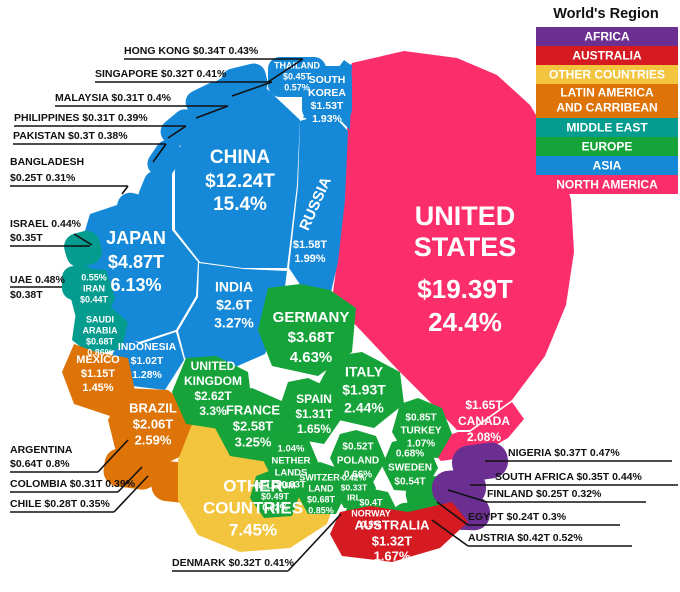 The height and width of the screenshot is (592, 680). Describe the element at coordinates (314, 414) in the screenshot. I see `svg-text: $1.31T` at that location.